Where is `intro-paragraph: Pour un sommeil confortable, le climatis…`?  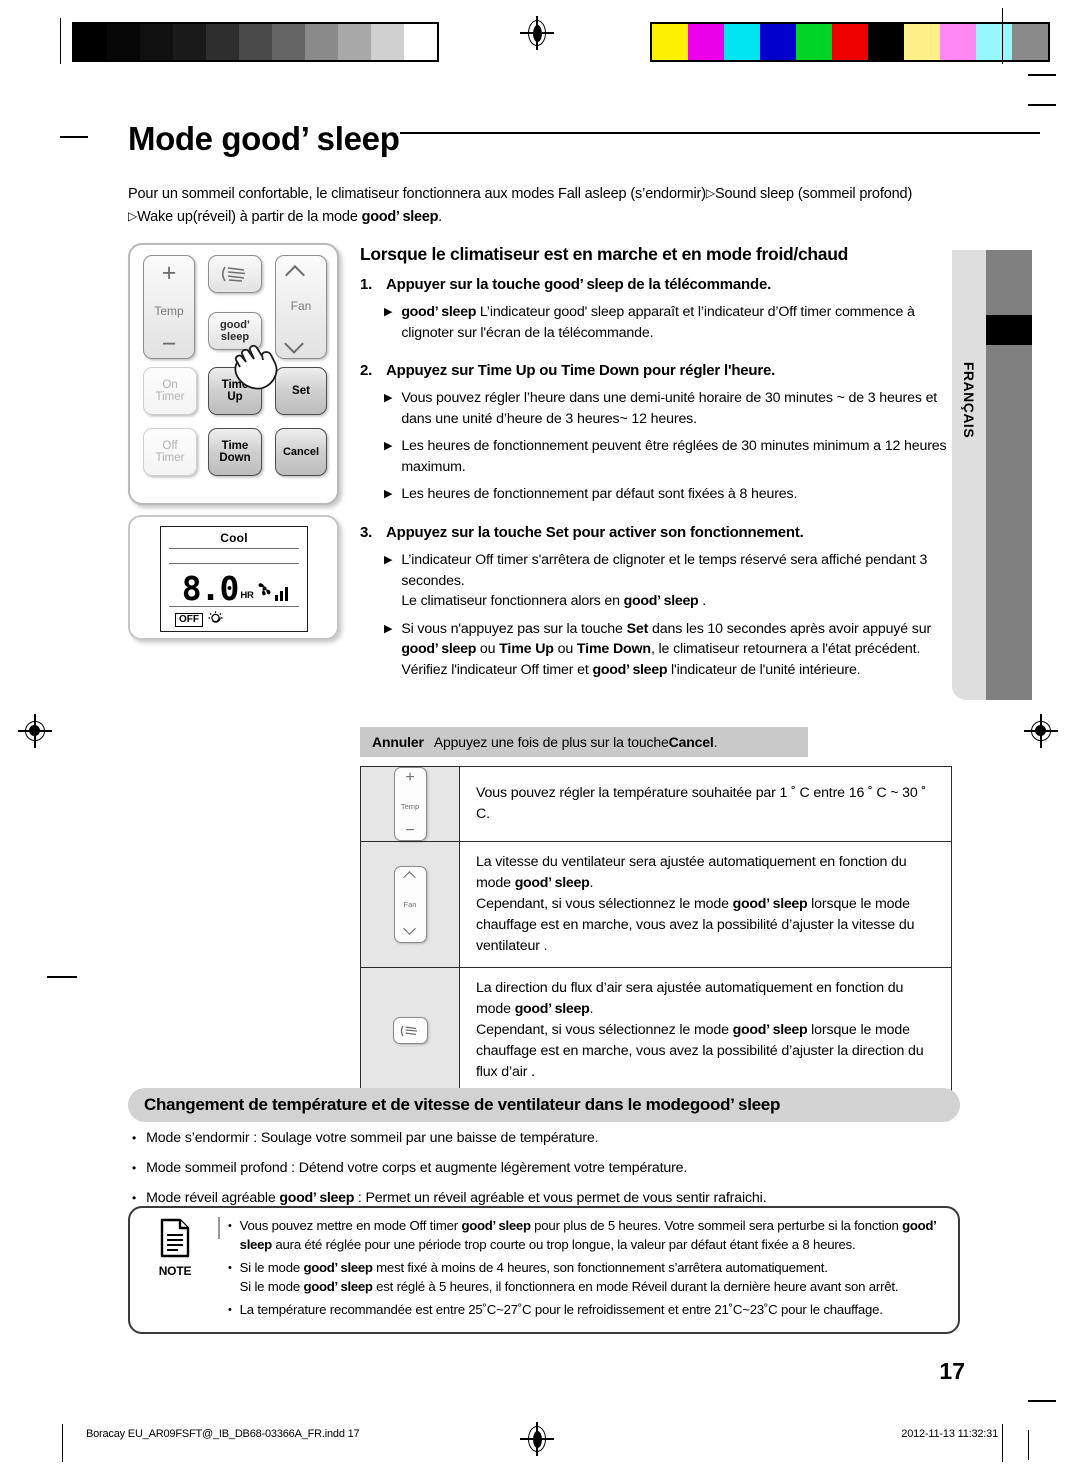
intro-paragraph: Pour un sommeil confortable, le climatis… is located at coordinates (543, 205).